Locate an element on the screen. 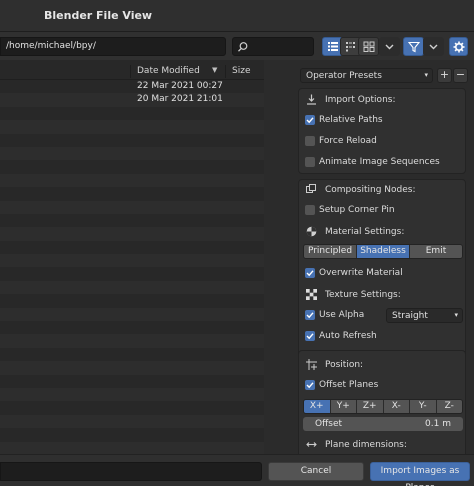 This screenshot has width=474, height=486. setup-corner-pin-checkbox: Setup Corner Pin is located at coordinates (350, 210).